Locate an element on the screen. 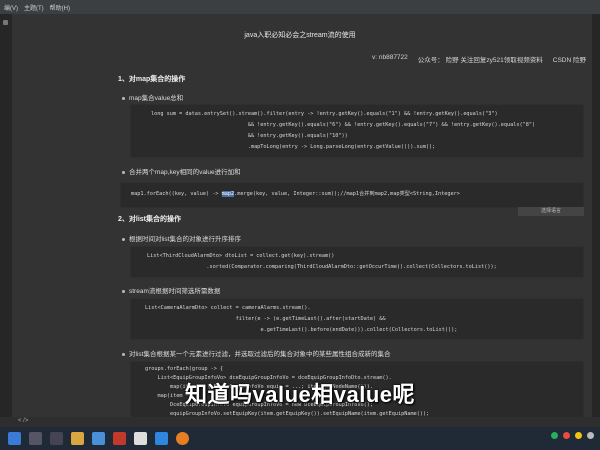 This screenshot has width=600, height=450. code-line: && !entry.getKey().equals("10")) is located at coordinates (249, 136).